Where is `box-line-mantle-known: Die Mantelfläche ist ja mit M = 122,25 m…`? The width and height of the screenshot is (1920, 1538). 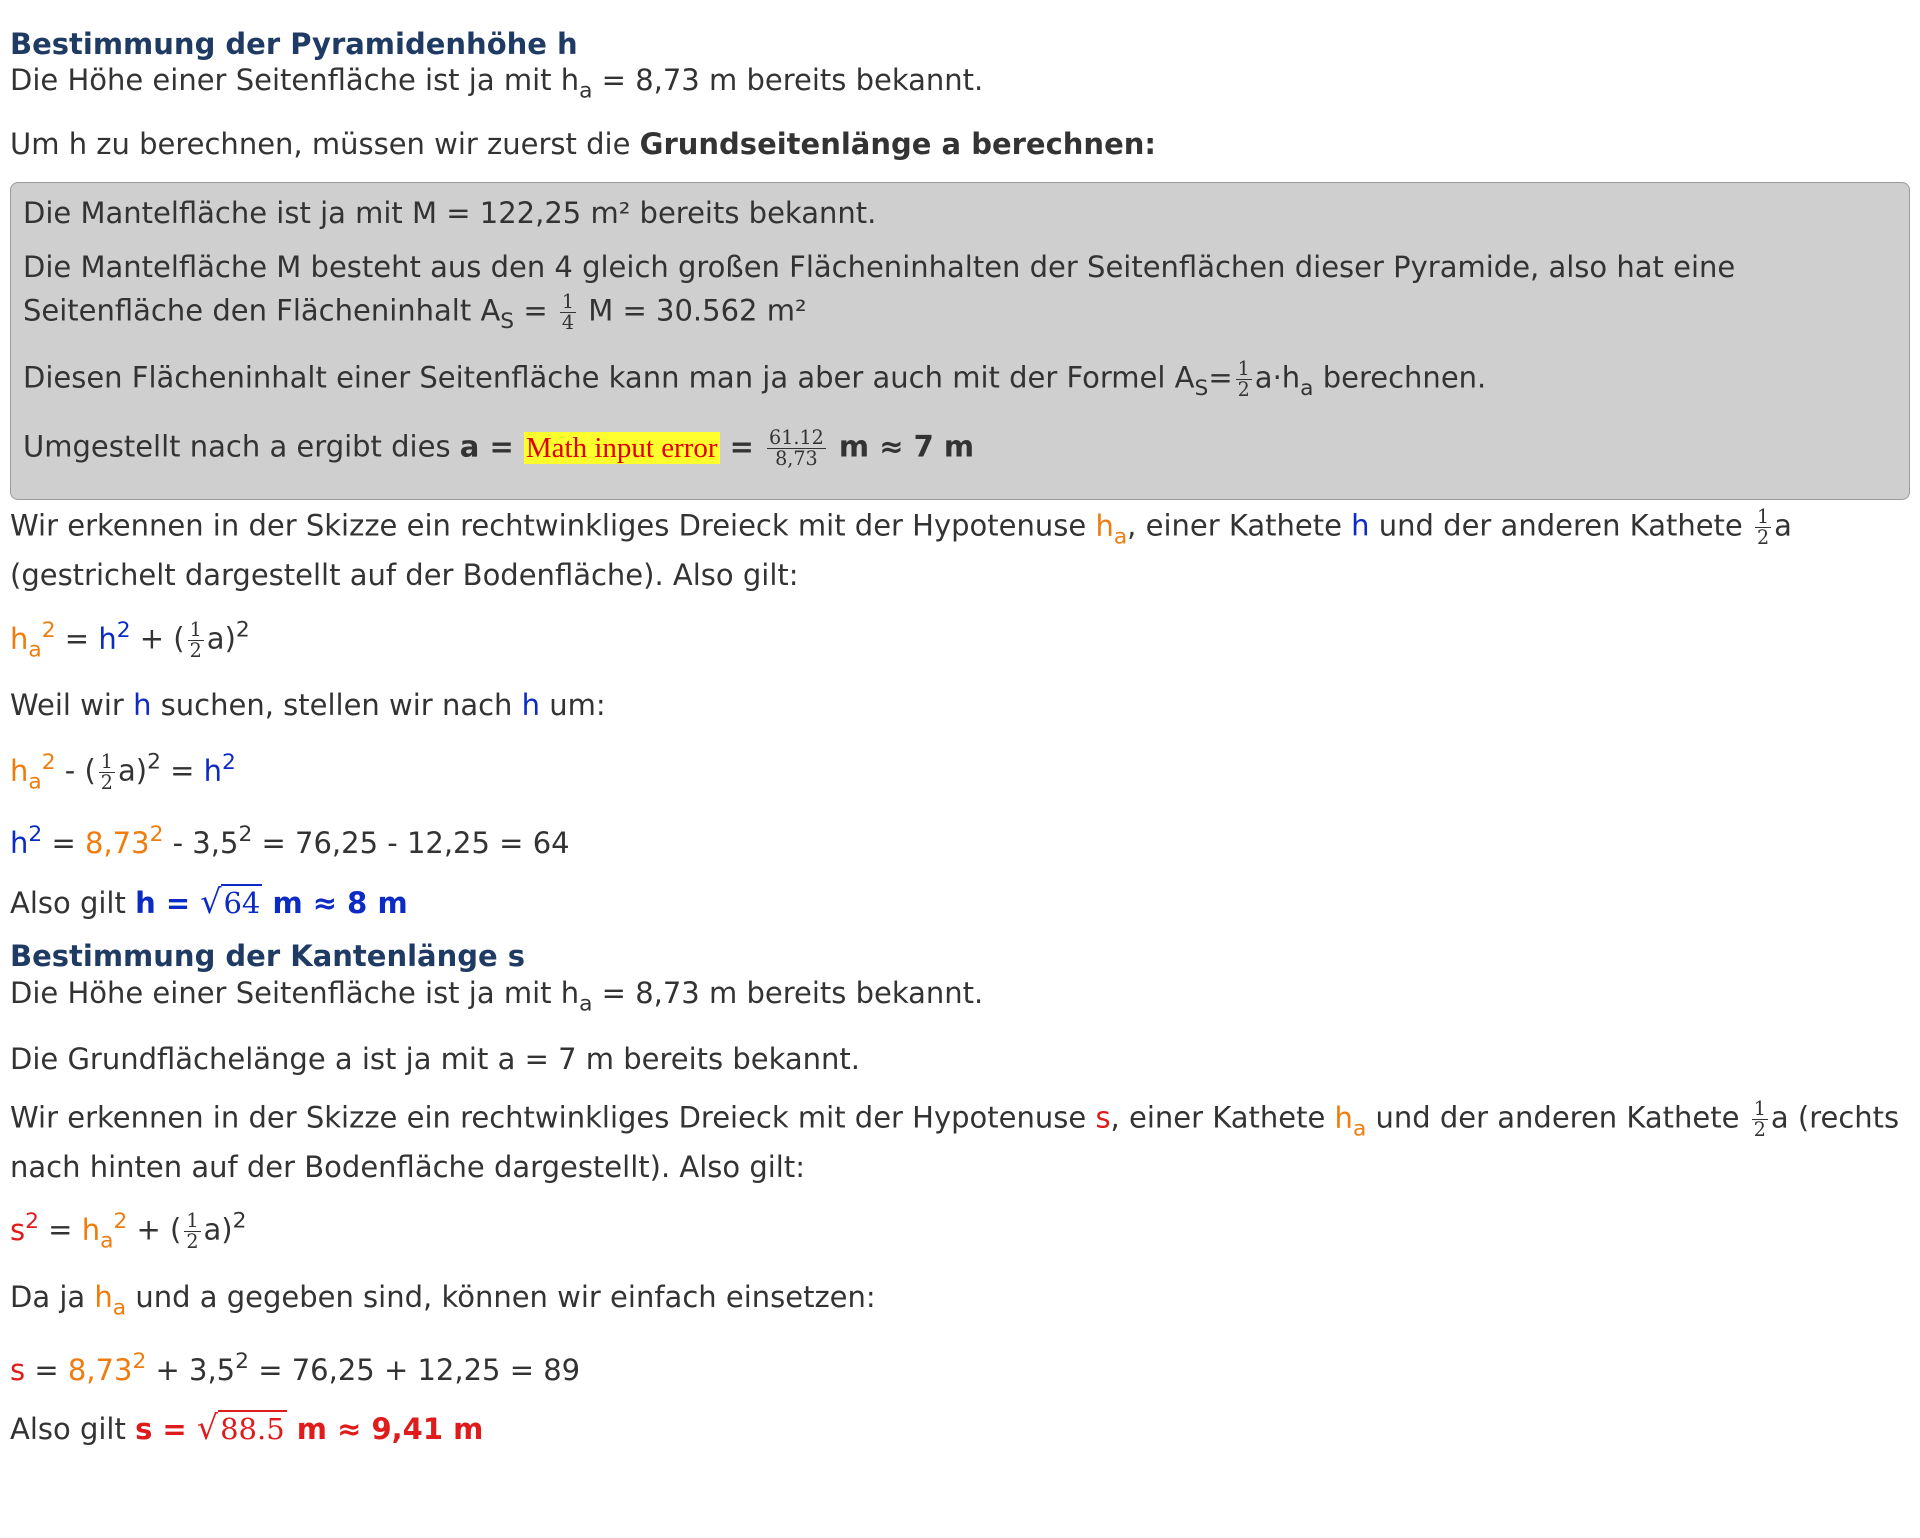
box-line-mantle-known: Die Mantelfläche ist ja mit M = 122,25 m… is located at coordinates (450, 213).